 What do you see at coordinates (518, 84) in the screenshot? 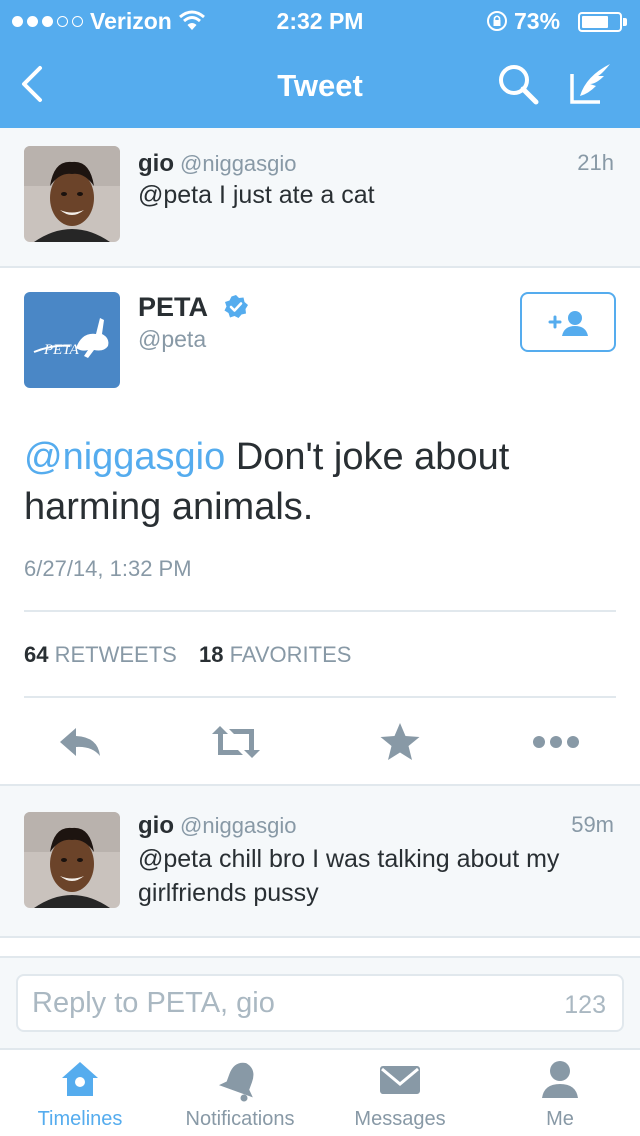
I see `search-icon` at bounding box center [518, 84].